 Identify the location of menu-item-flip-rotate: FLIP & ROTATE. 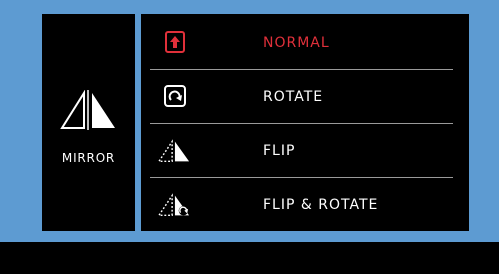
(305, 205).